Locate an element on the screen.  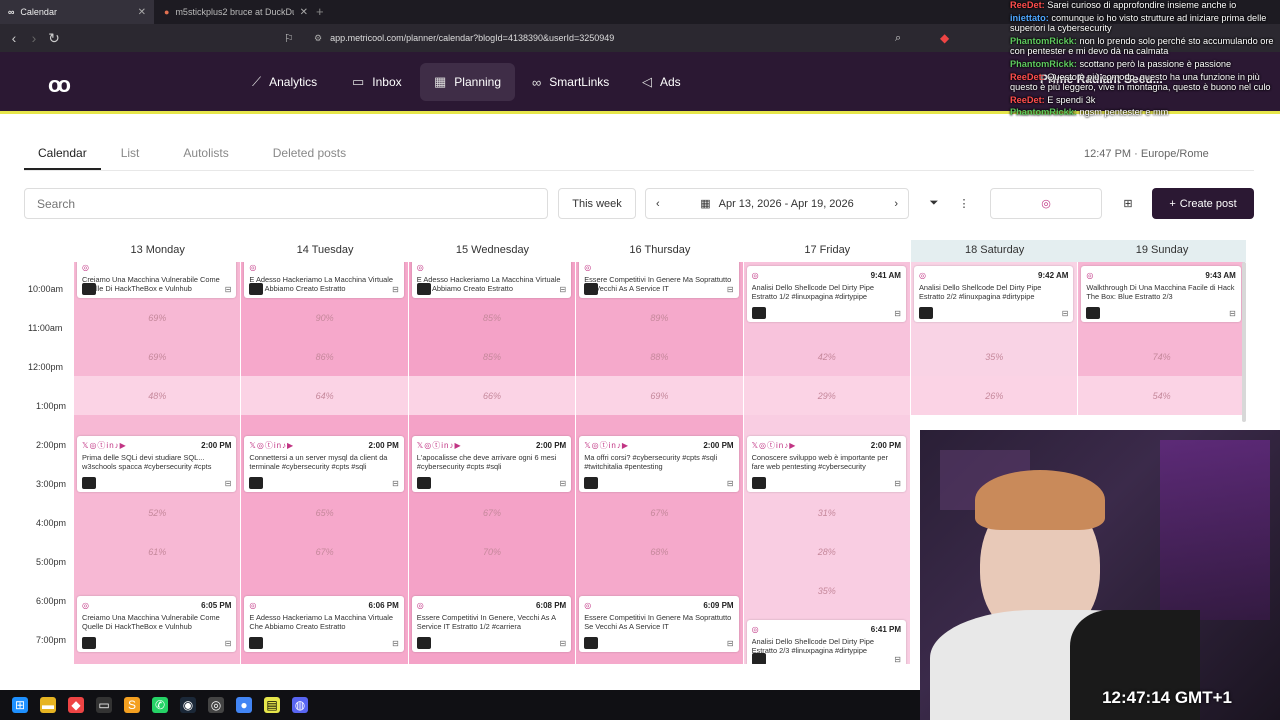
day-header: 15 Wednesday is located at coordinates (492, 251).